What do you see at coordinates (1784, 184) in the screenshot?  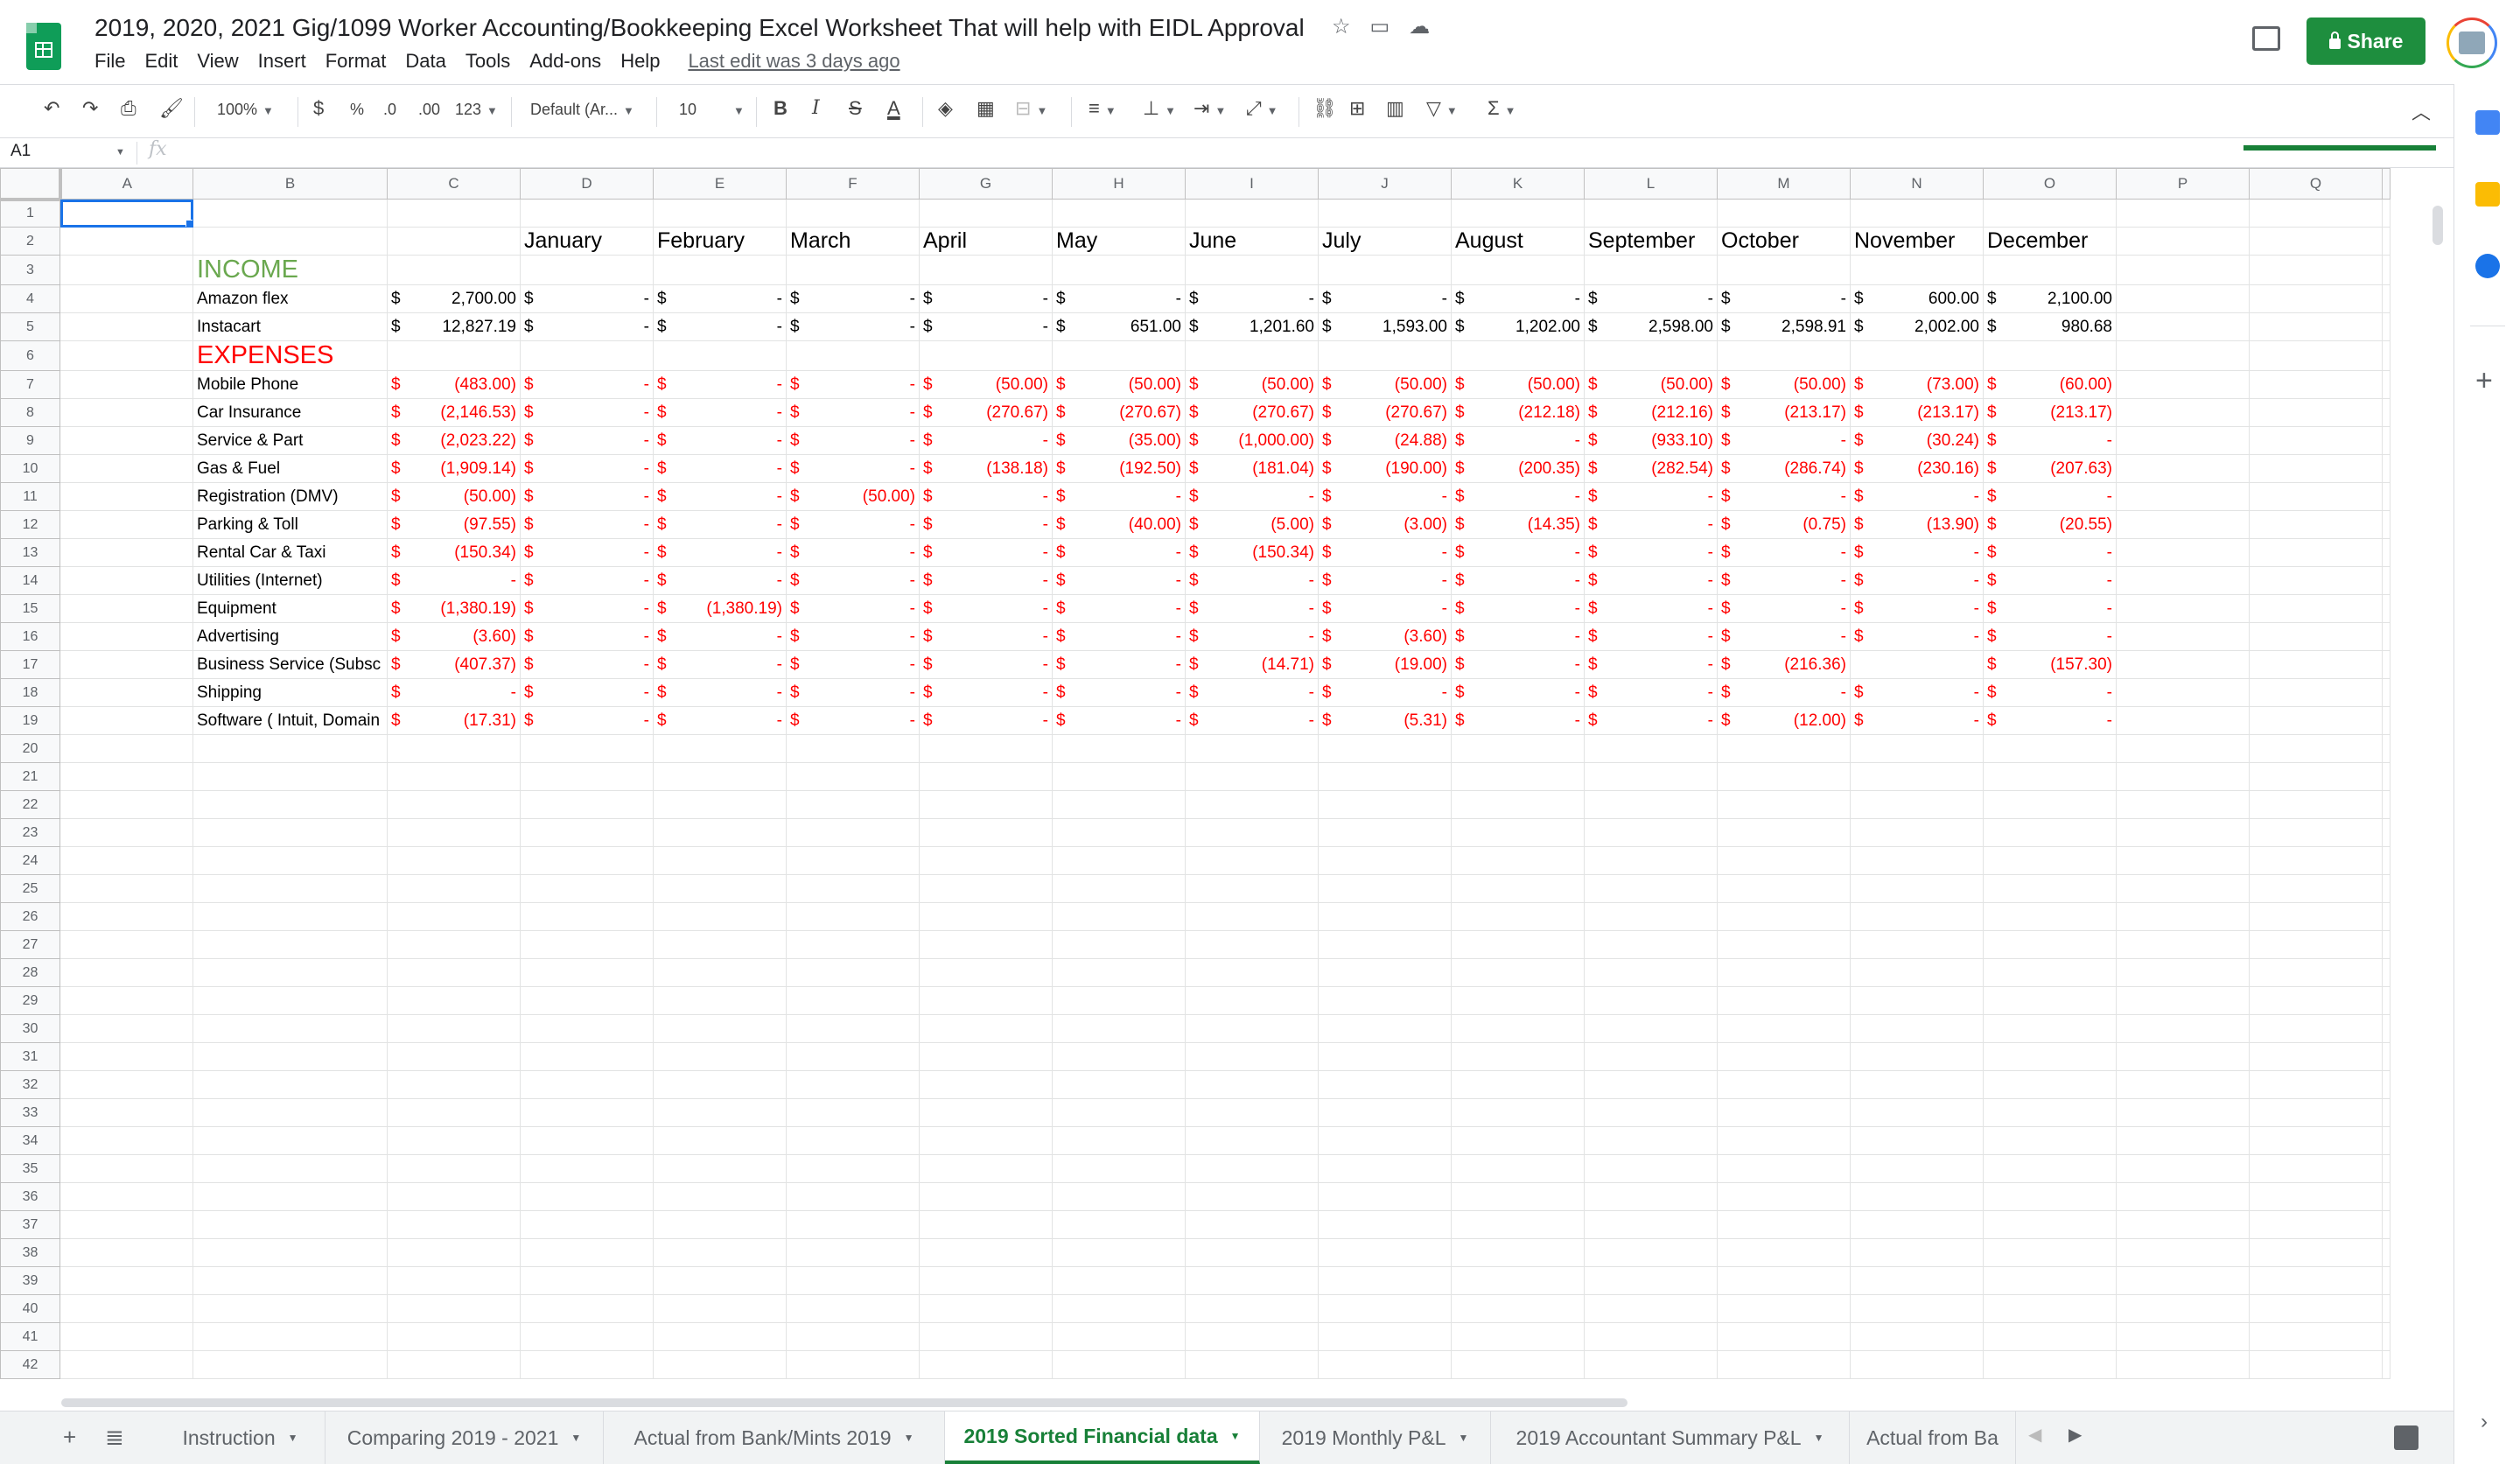 I see `column-header: M` at bounding box center [1784, 184].